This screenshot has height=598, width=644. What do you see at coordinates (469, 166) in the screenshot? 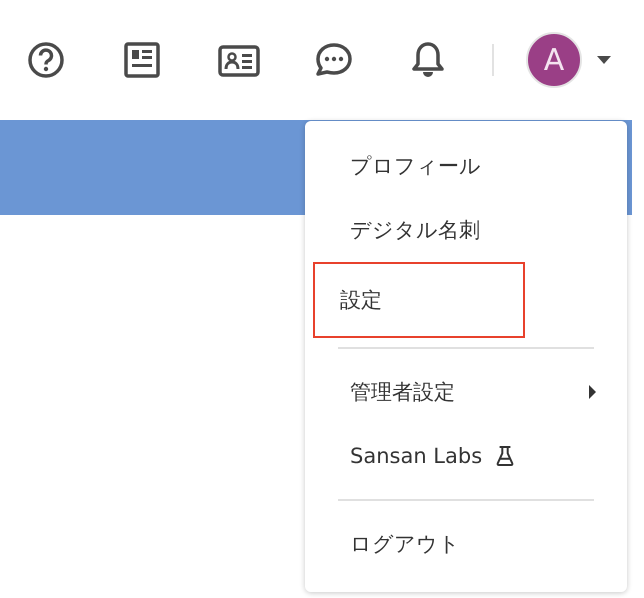
I see `menu-item: プロフィール` at bounding box center [469, 166].